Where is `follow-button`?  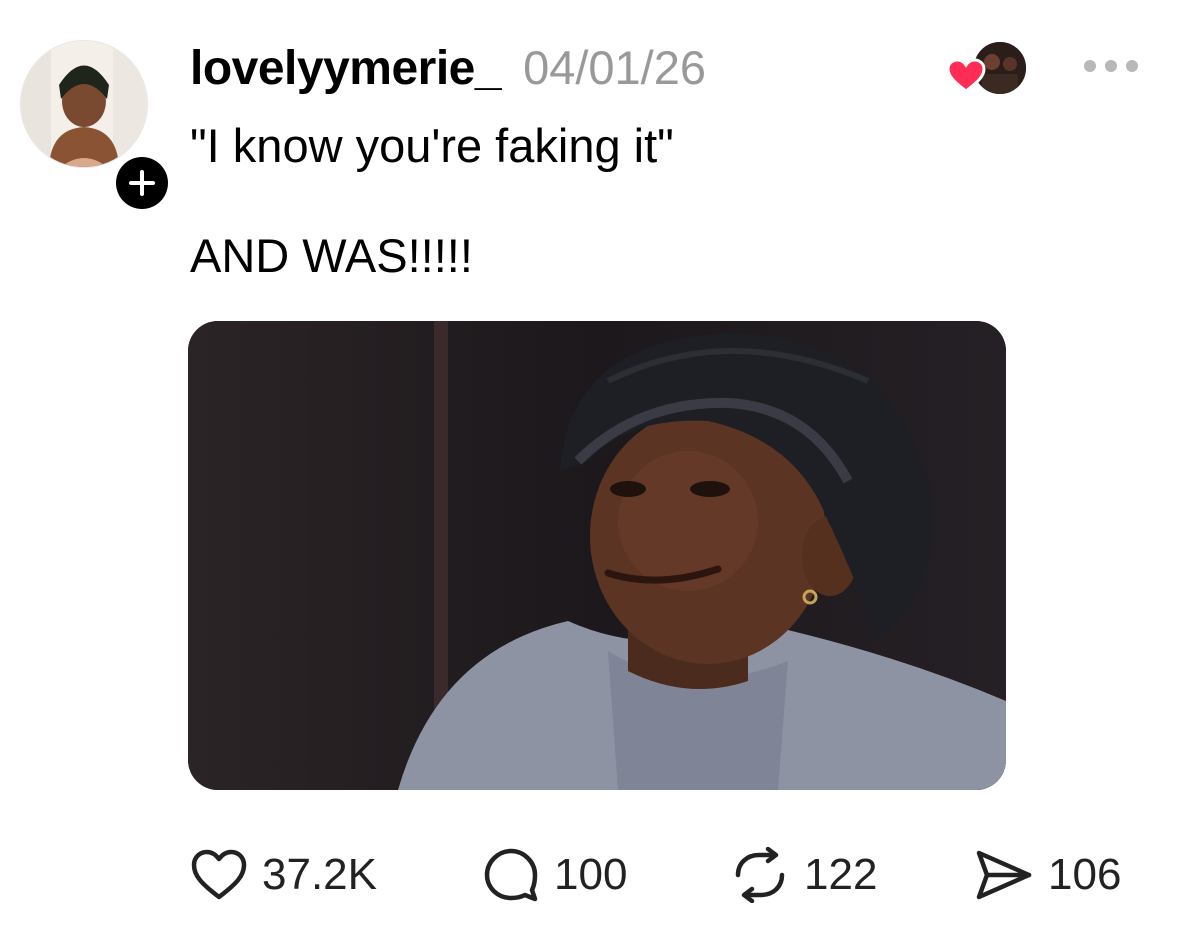 follow-button is located at coordinates (142, 183).